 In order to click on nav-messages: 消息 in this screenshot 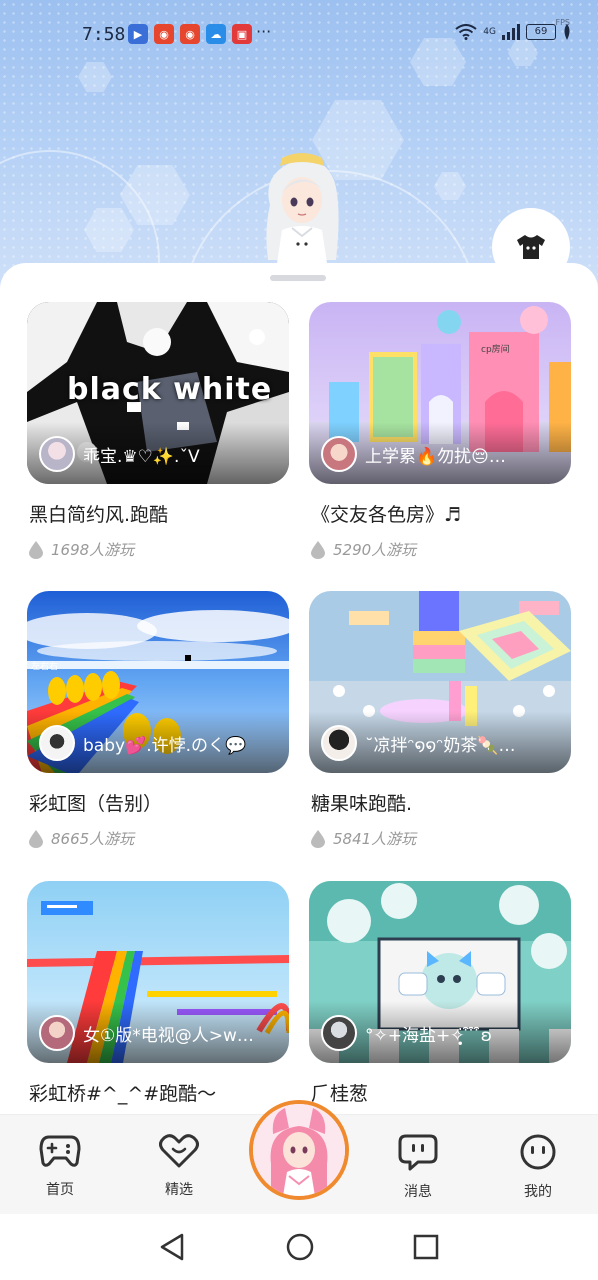, I will do `click(418, 1167)`.